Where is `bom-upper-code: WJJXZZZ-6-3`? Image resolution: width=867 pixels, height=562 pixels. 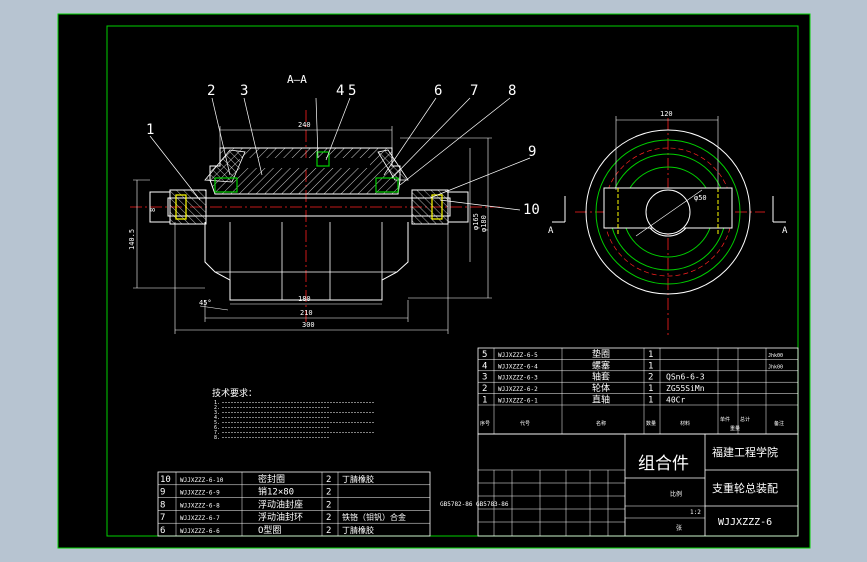
bom-upper-code: WJJXZZZ-6-3 is located at coordinates (518, 378).